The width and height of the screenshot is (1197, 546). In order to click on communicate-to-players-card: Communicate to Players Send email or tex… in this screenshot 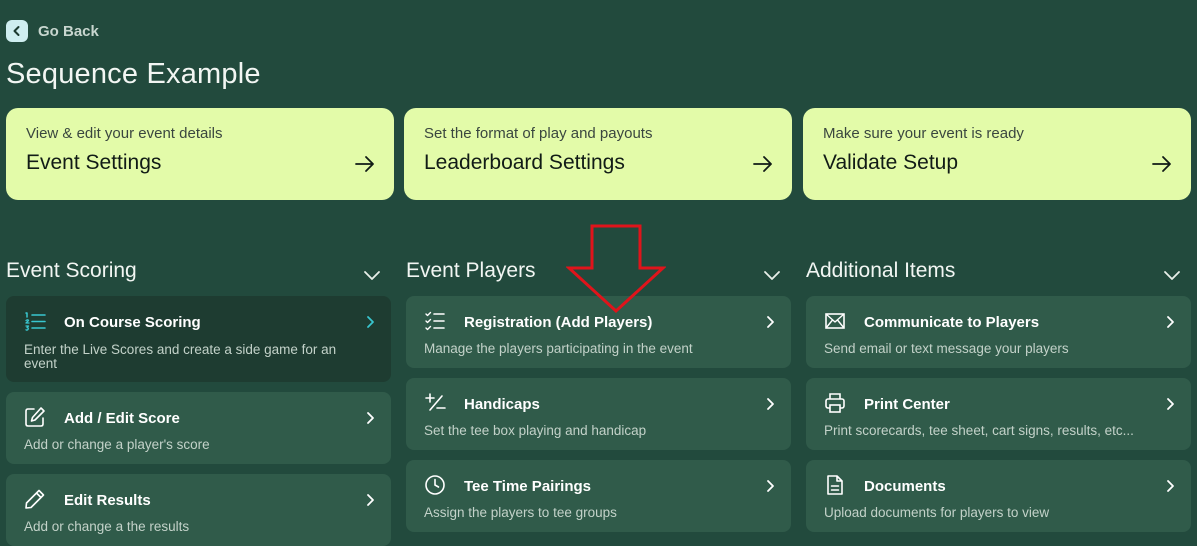, I will do `click(998, 332)`.